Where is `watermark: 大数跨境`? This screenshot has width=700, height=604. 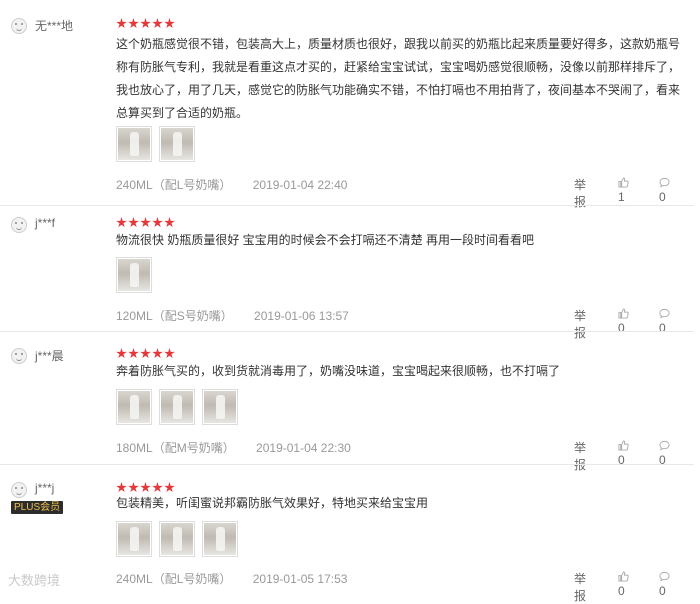 watermark: 大数跨境 is located at coordinates (34, 580).